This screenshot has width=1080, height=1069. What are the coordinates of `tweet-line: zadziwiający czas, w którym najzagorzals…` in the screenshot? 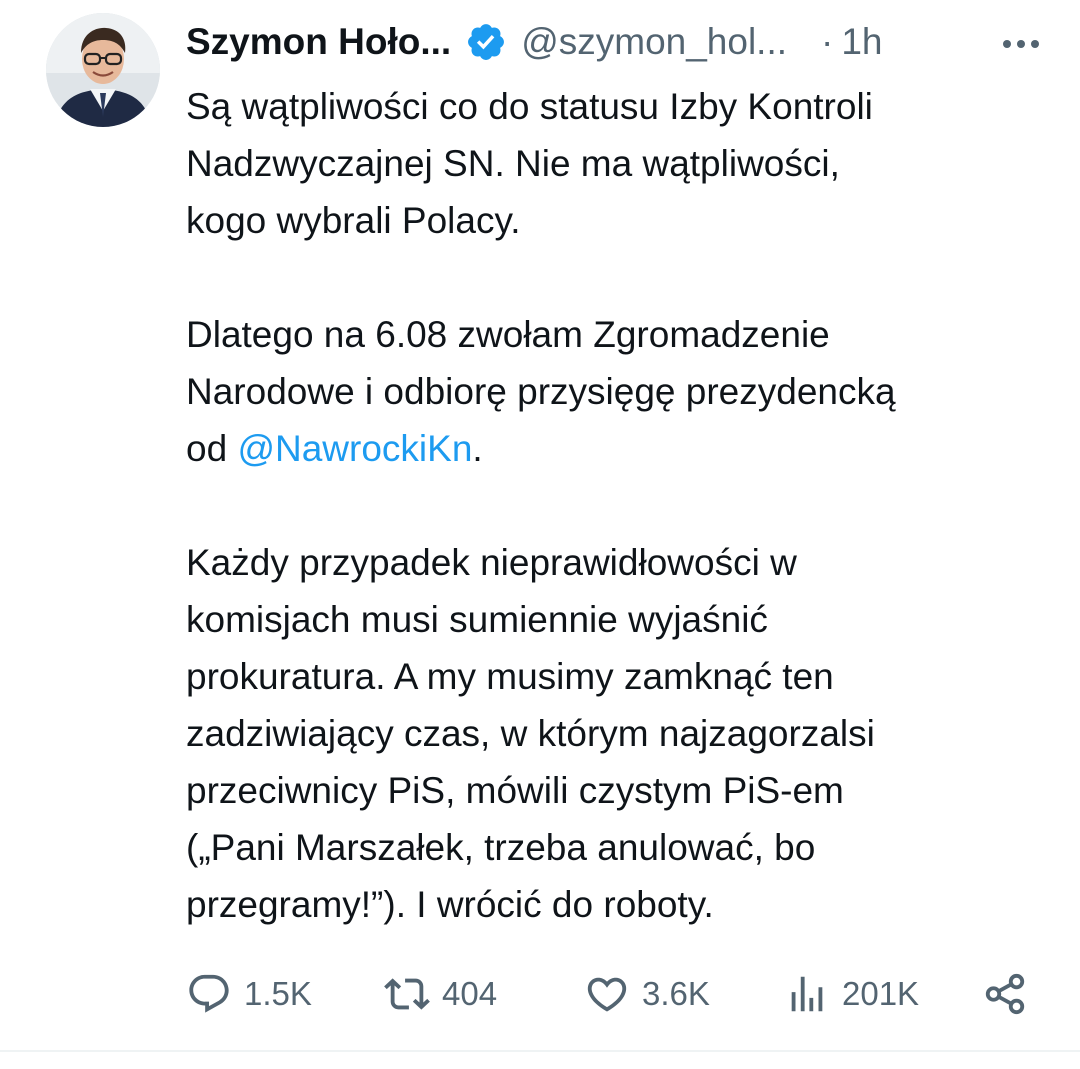 It's located at (530, 733).